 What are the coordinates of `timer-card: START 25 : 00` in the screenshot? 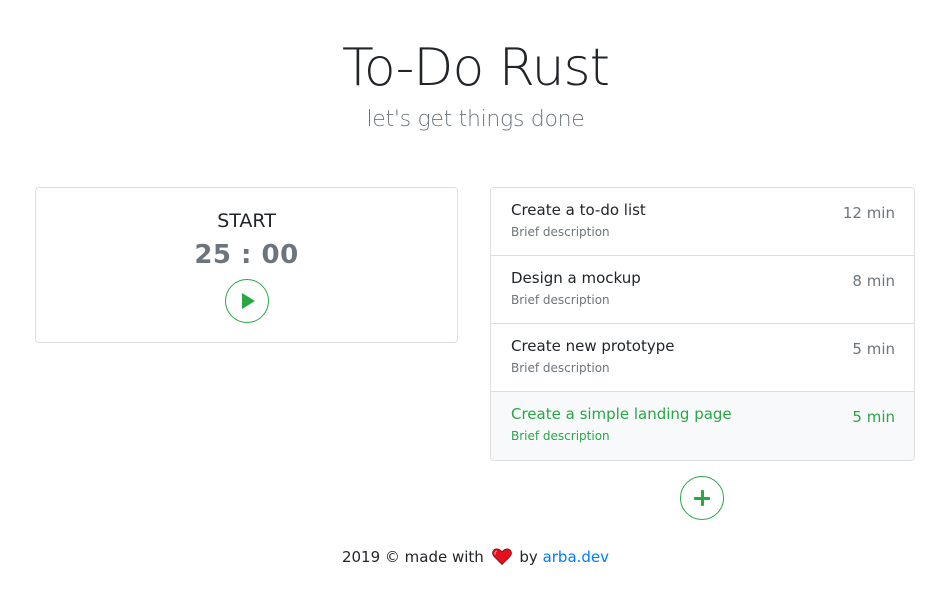 It's located at (246, 265).